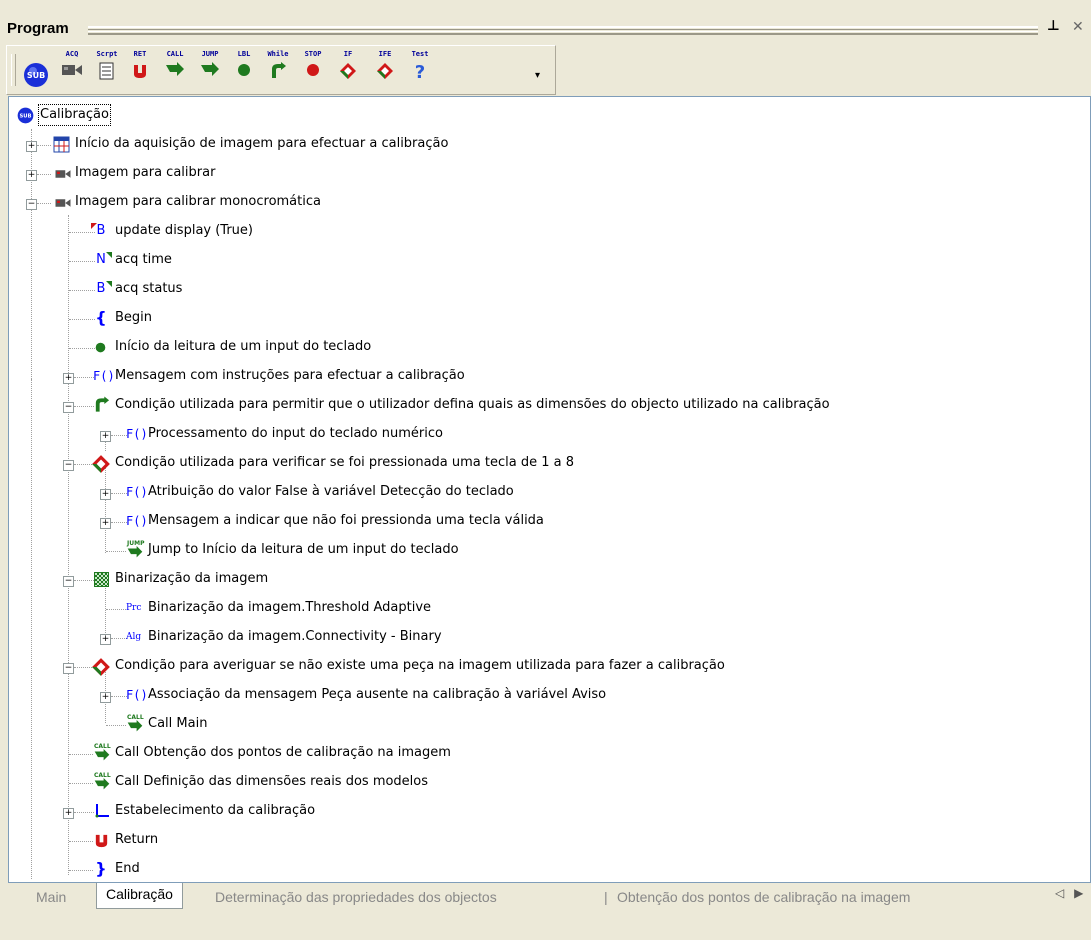 This screenshot has width=1091, height=940. I want to click on while-button: While, so click(278, 70).